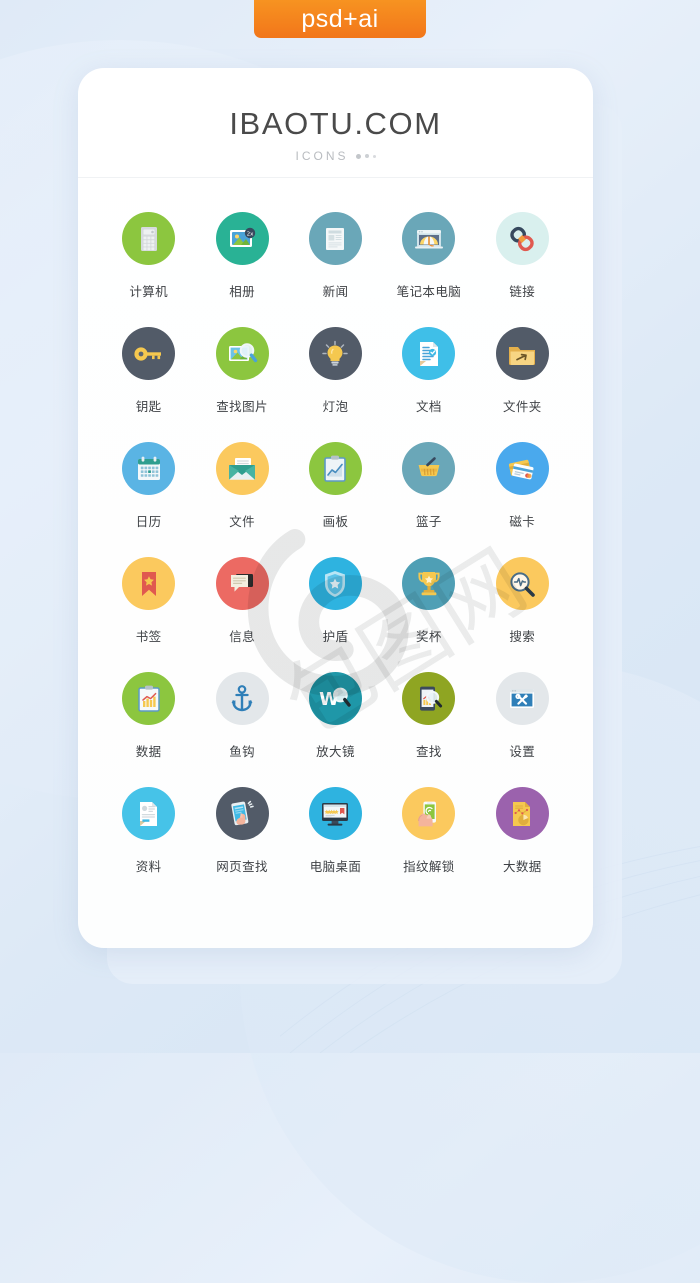 Image resolution: width=700 pixels, height=1283 pixels. I want to click on anchor-icon, so click(242, 698).